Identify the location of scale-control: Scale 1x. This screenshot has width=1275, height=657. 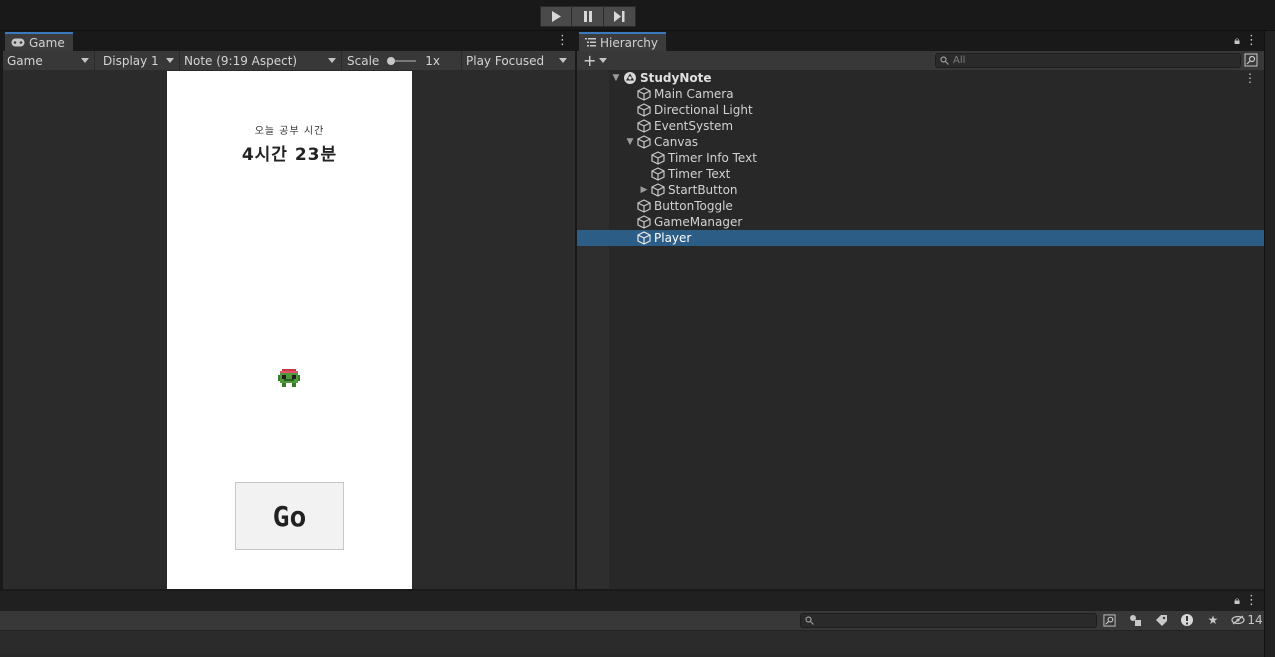
(402, 60).